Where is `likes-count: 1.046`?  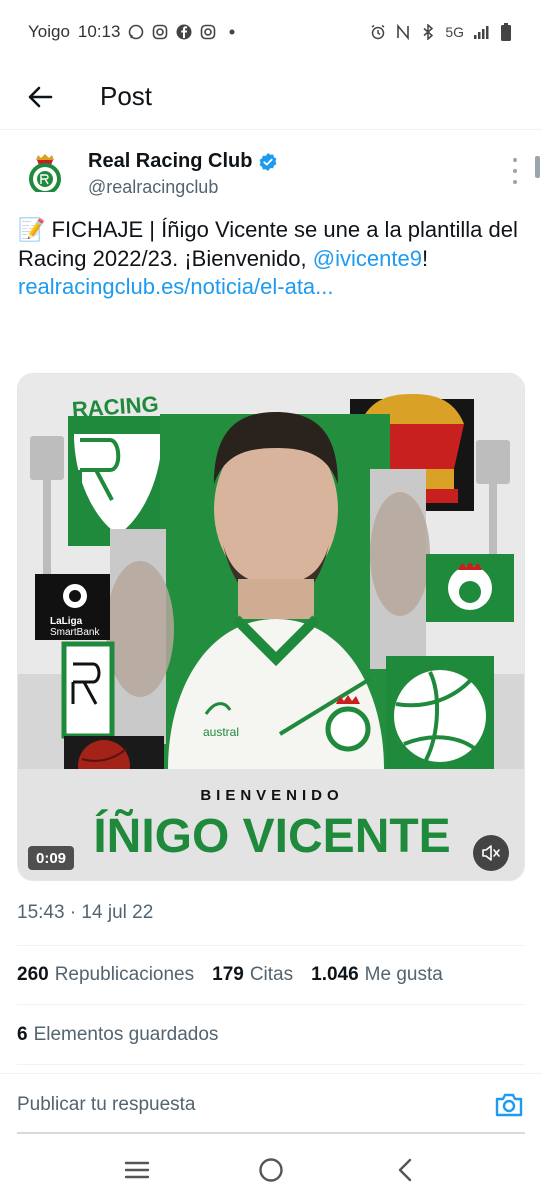 likes-count: 1.046 is located at coordinates (335, 974).